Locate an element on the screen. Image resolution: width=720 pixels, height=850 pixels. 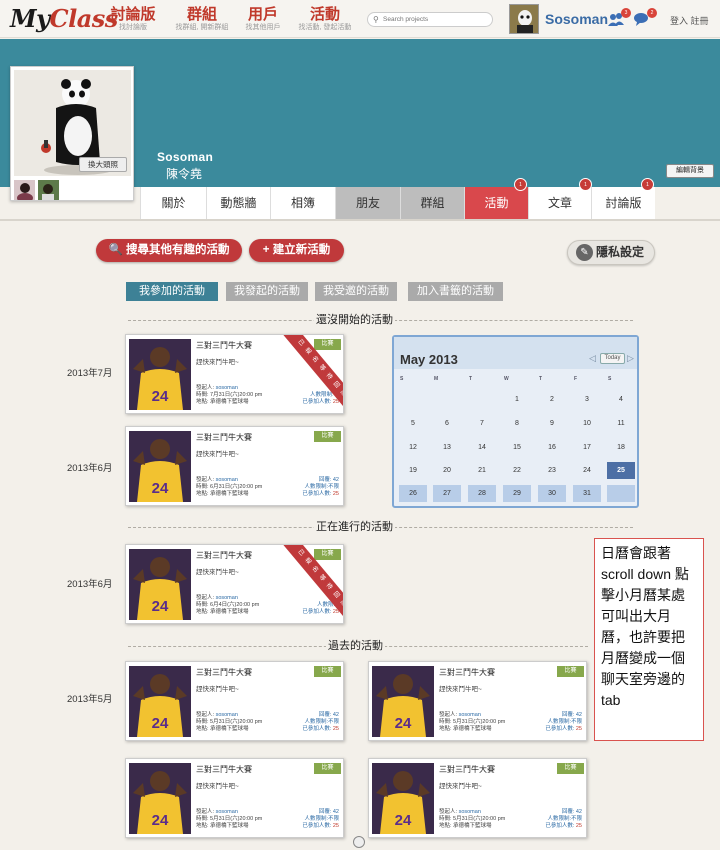
tab-events: 活動 1 is located at coordinates (496, 198).